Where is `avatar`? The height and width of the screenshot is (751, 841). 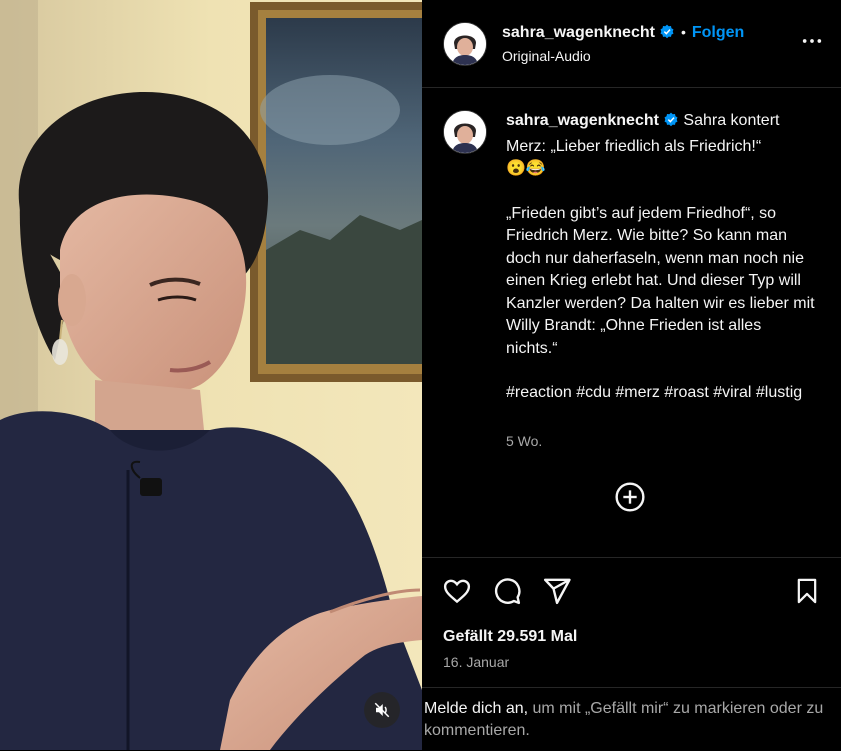 avatar is located at coordinates (465, 44).